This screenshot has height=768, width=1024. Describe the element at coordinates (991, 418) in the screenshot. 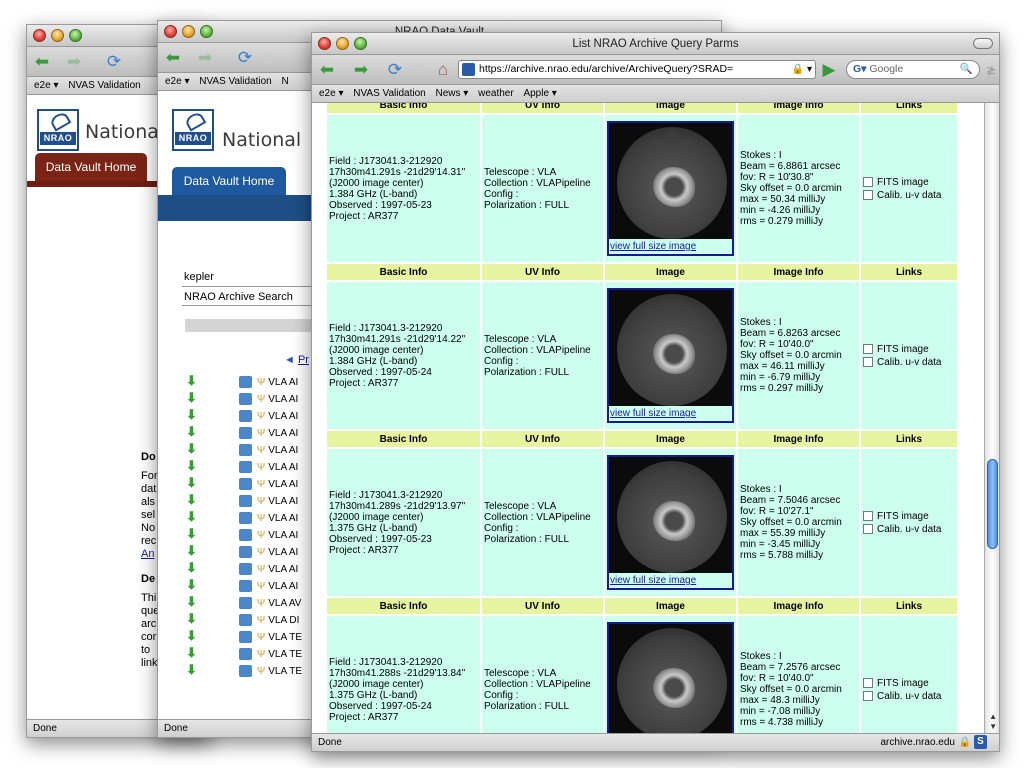

I see `vertical-scrollbar: ▲ ▼` at that location.